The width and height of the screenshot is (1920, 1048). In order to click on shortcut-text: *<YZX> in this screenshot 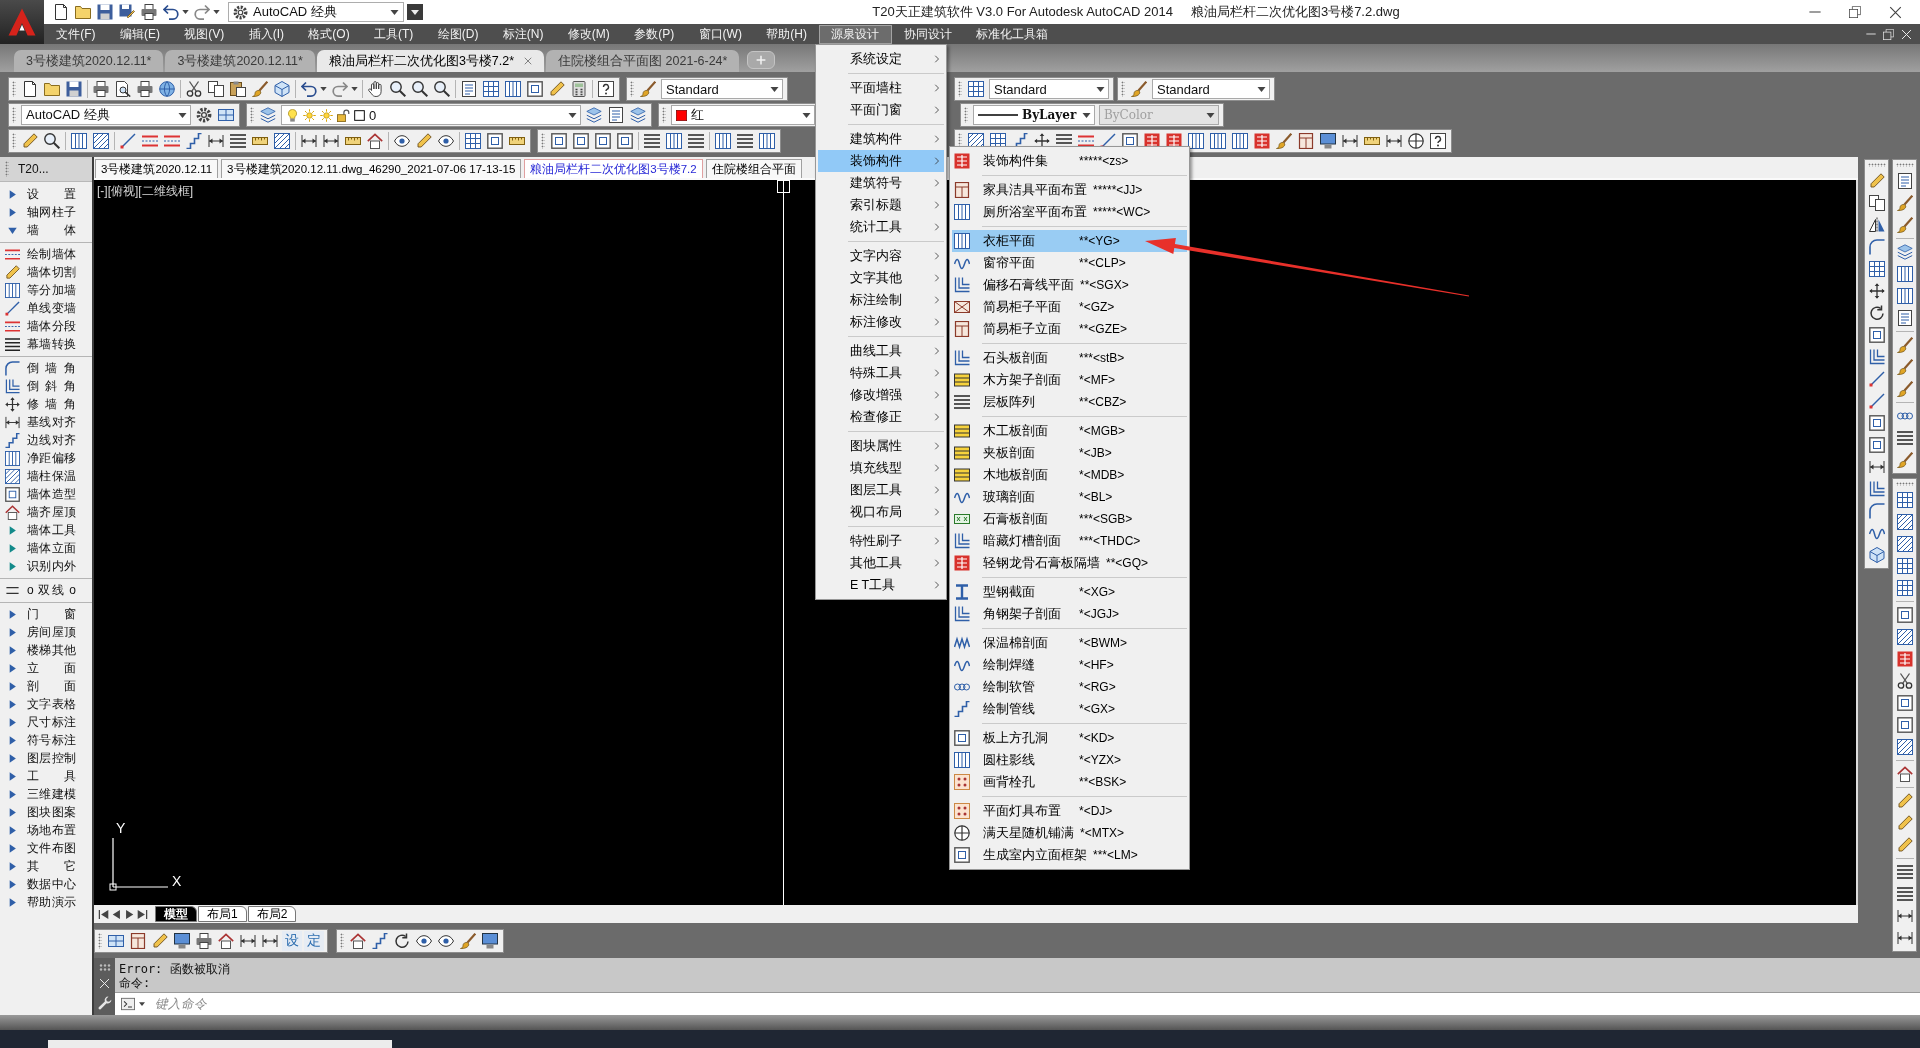, I will do `click(1100, 760)`.